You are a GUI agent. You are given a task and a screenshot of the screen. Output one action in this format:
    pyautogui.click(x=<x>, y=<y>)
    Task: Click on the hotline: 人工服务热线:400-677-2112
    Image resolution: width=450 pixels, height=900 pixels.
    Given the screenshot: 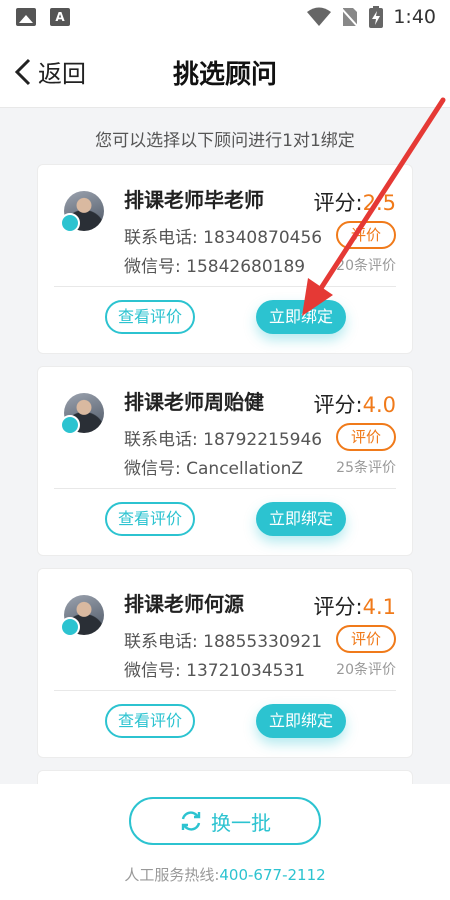 What is the action you would take?
    pyautogui.click(x=225, y=874)
    